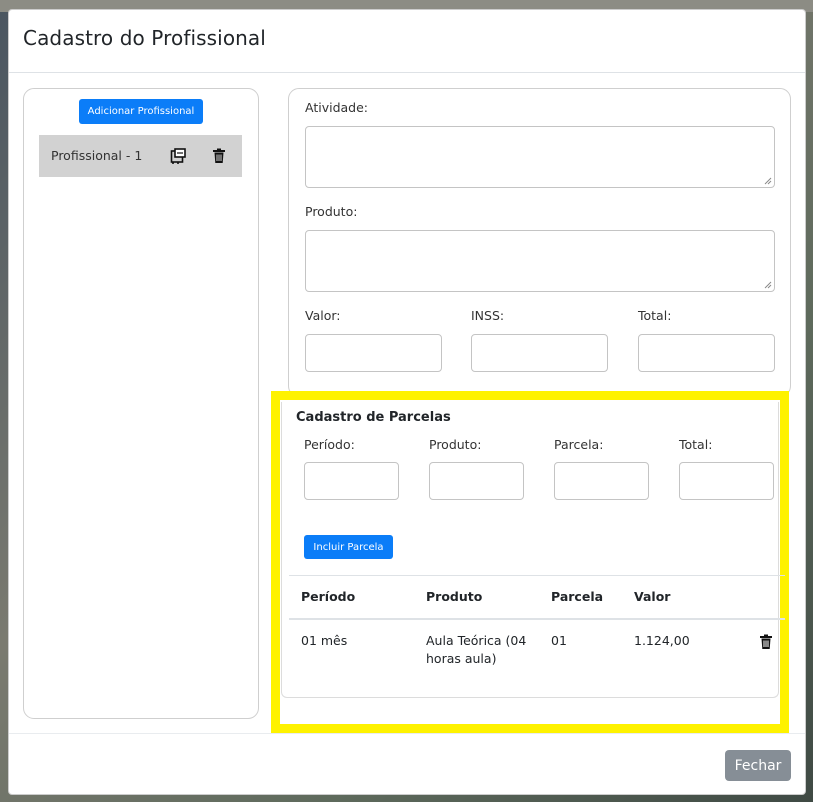 The image size is (813, 802). Describe the element at coordinates (577, 596) in the screenshot. I see `table-header-parcela: Parcela` at that location.